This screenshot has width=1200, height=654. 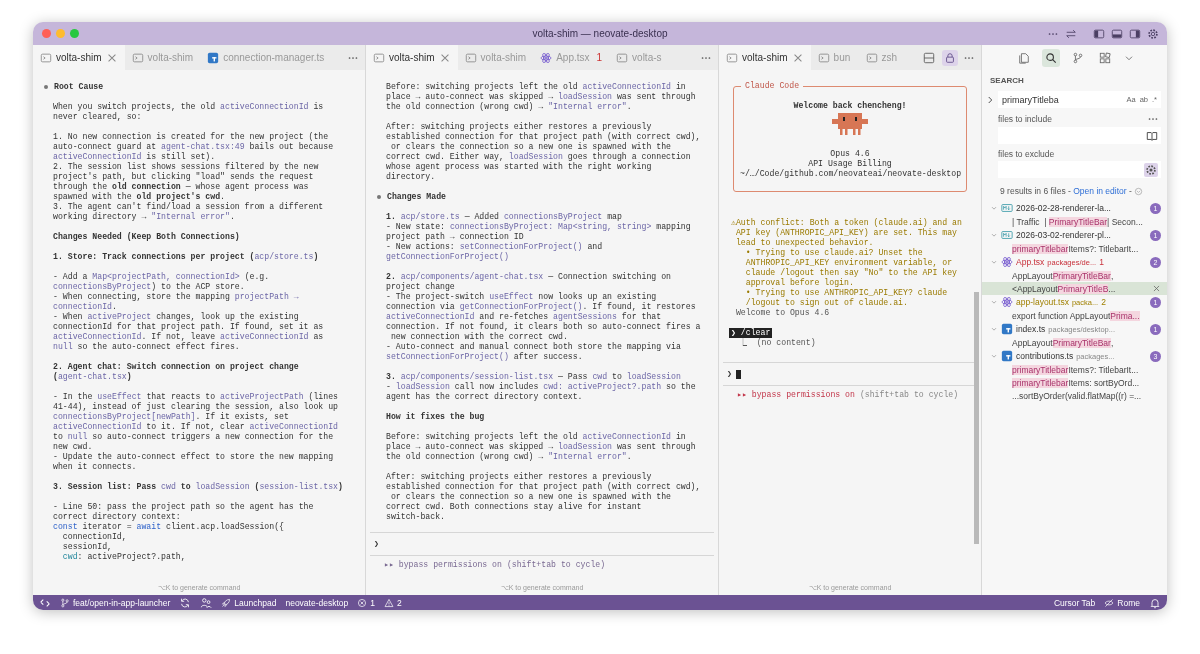 I want to click on close-button, so click(x=46, y=33).